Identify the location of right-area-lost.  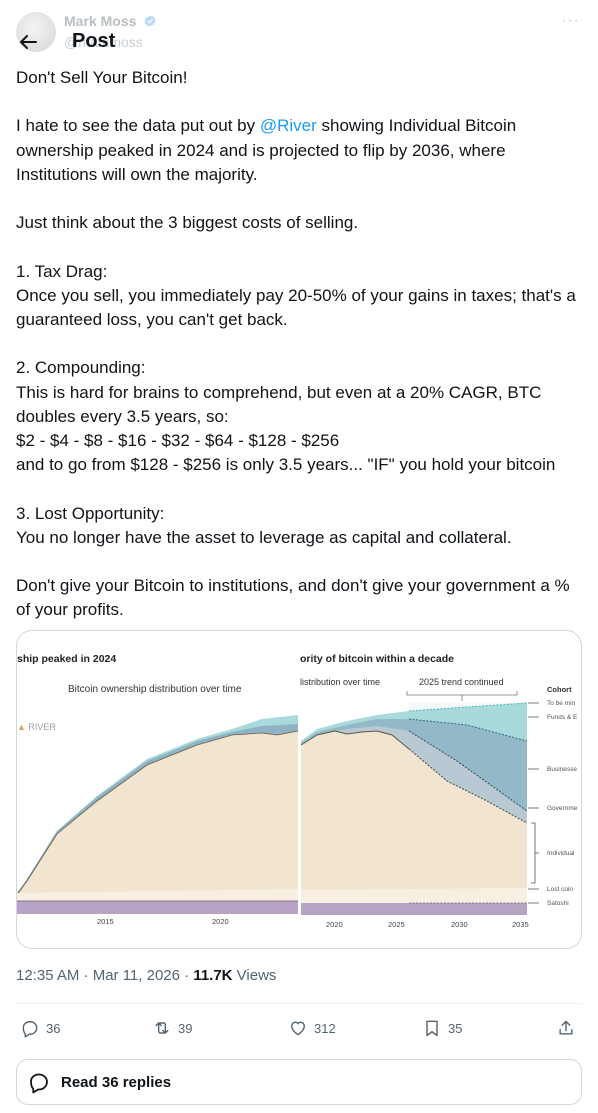
(414, 895).